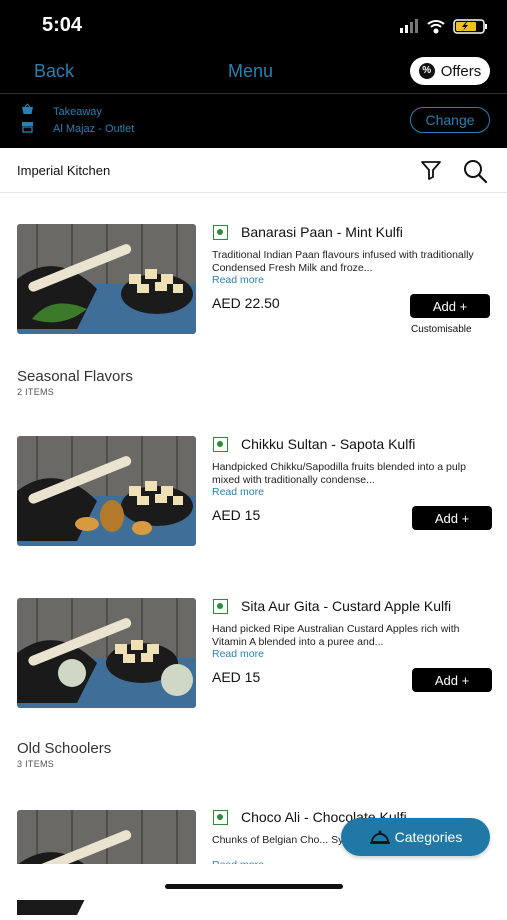  I want to click on cloche-icon, so click(379, 837).